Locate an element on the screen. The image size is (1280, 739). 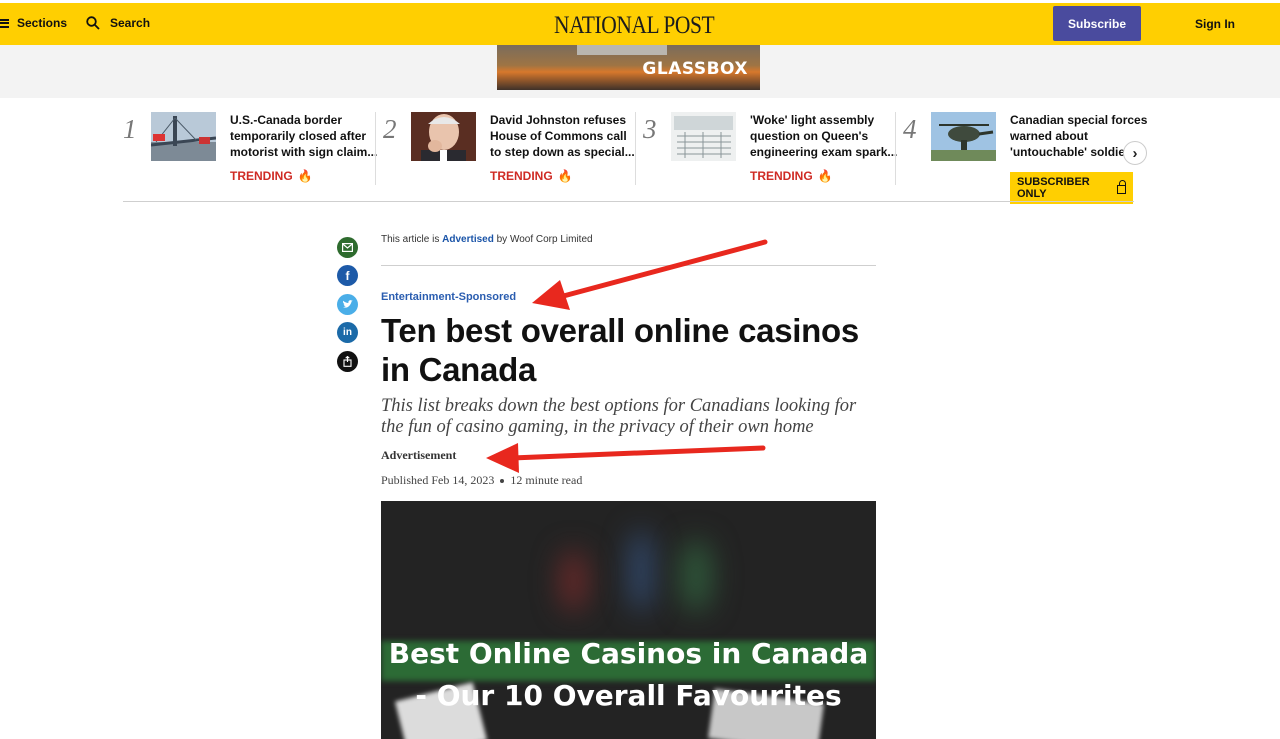
email-icon is located at coordinates (347, 247).